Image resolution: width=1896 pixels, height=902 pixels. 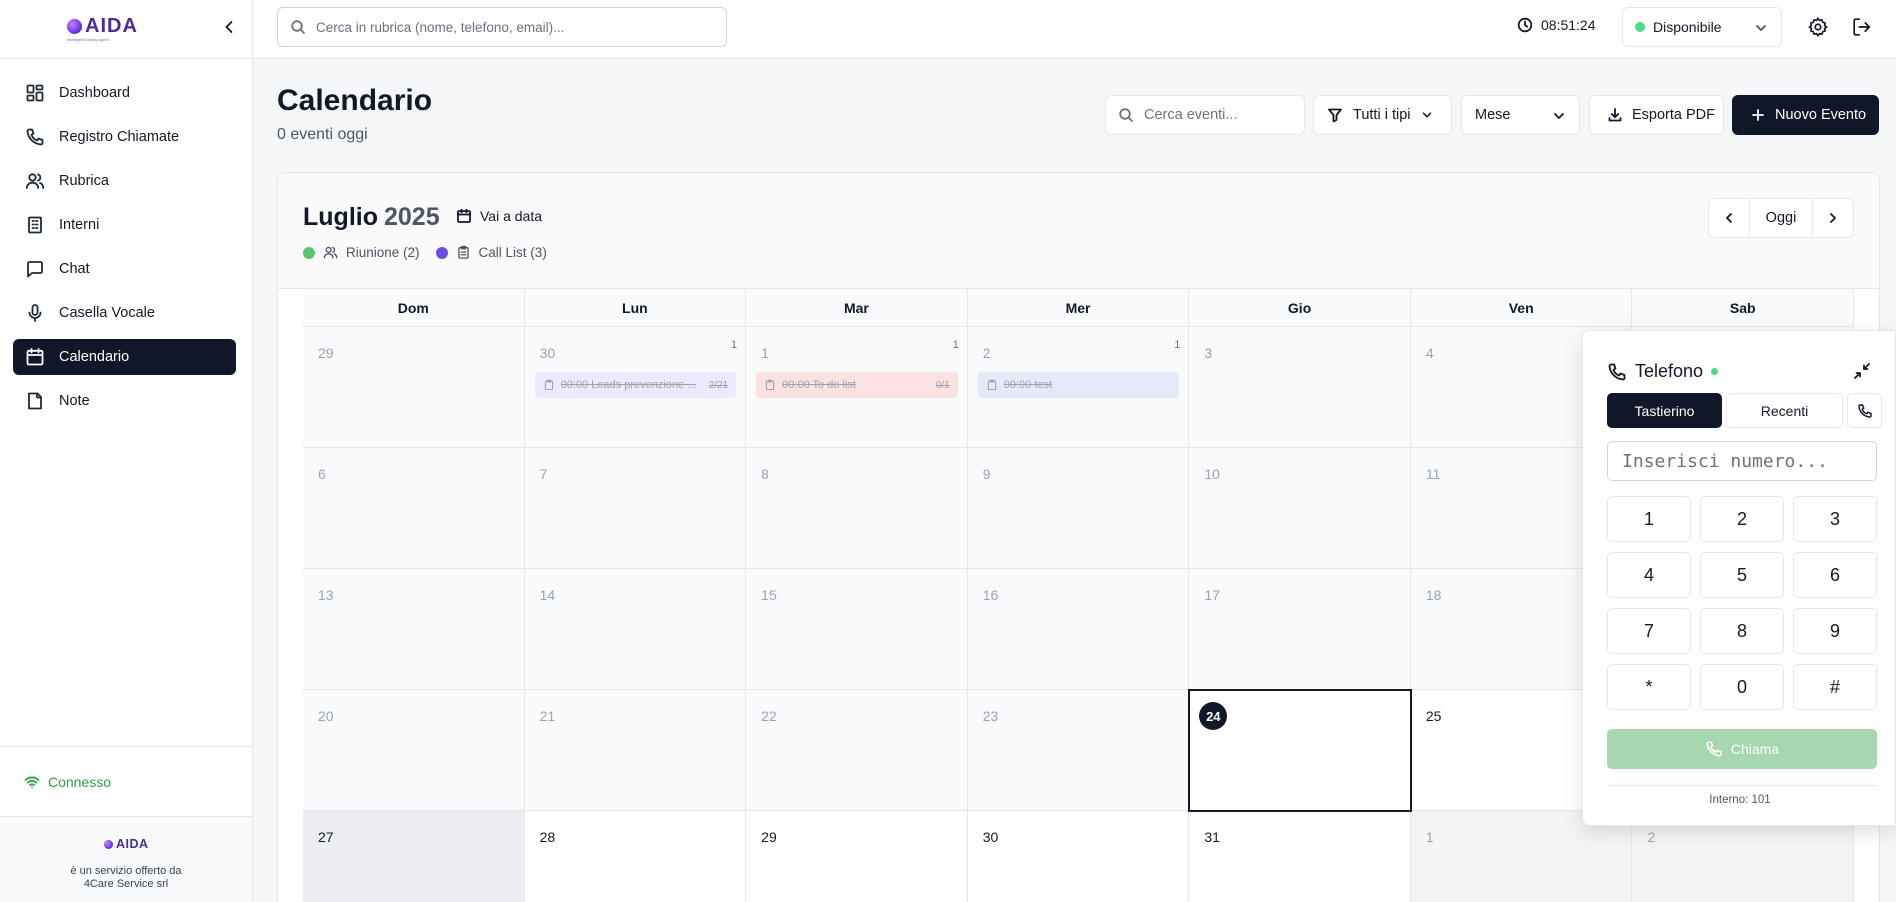 What do you see at coordinates (1300, 508) in the screenshot?
I see `calendar-day: 10` at bounding box center [1300, 508].